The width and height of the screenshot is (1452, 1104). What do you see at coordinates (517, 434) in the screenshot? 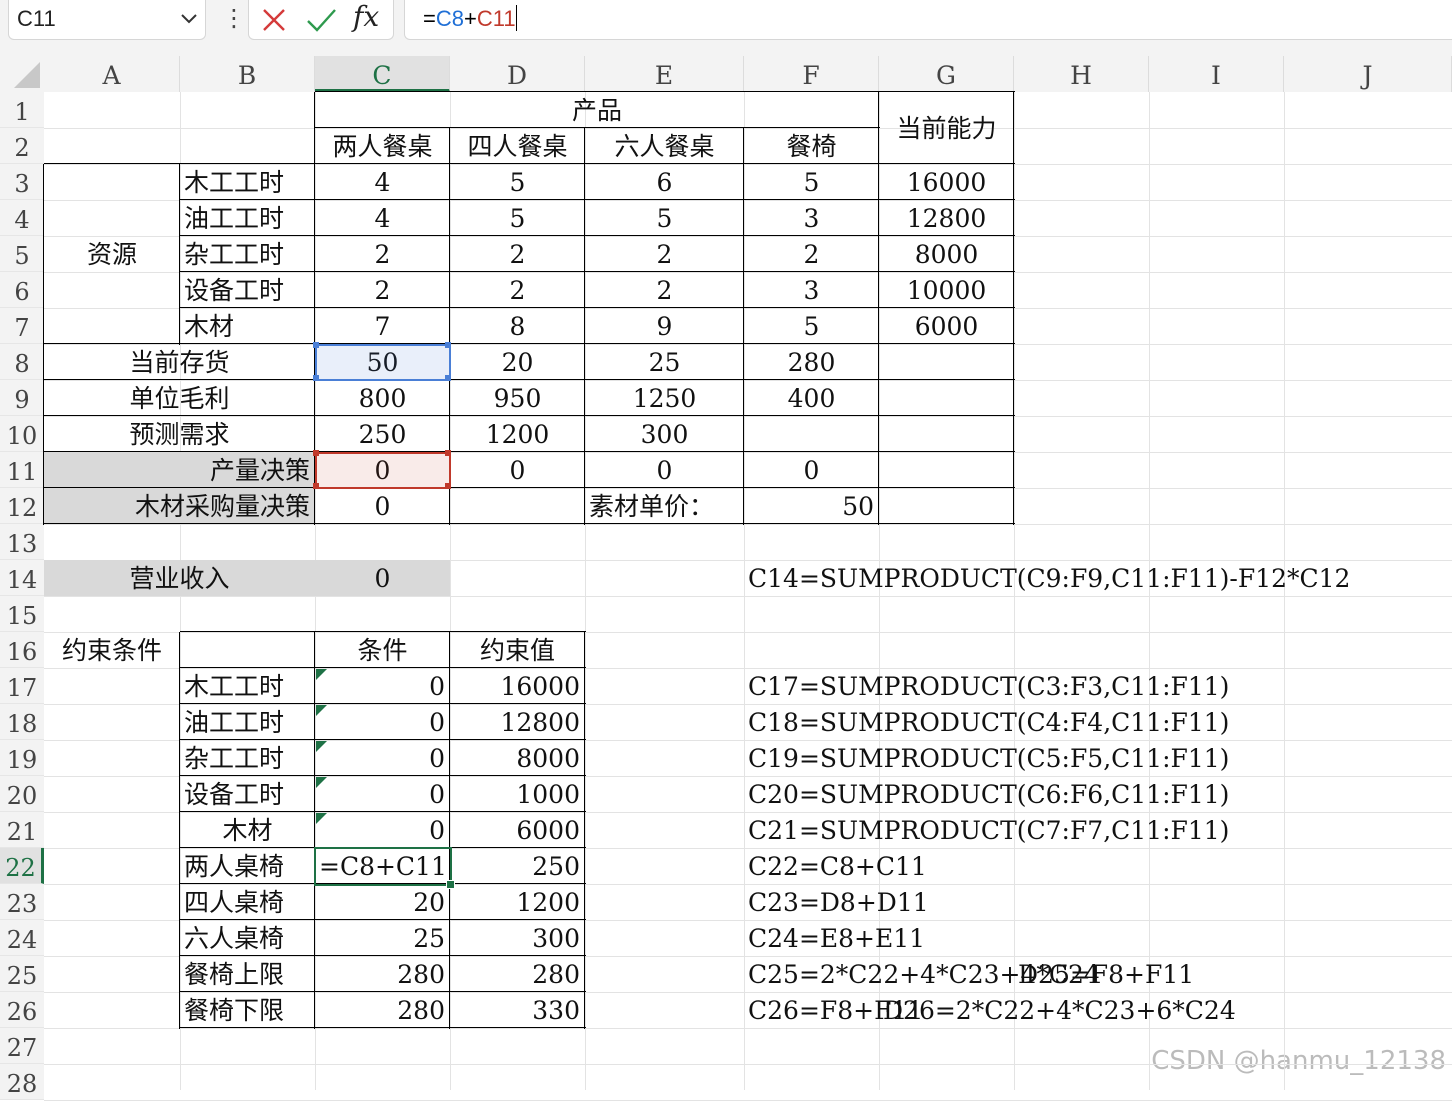
I see `table-value: 1200` at bounding box center [517, 434].